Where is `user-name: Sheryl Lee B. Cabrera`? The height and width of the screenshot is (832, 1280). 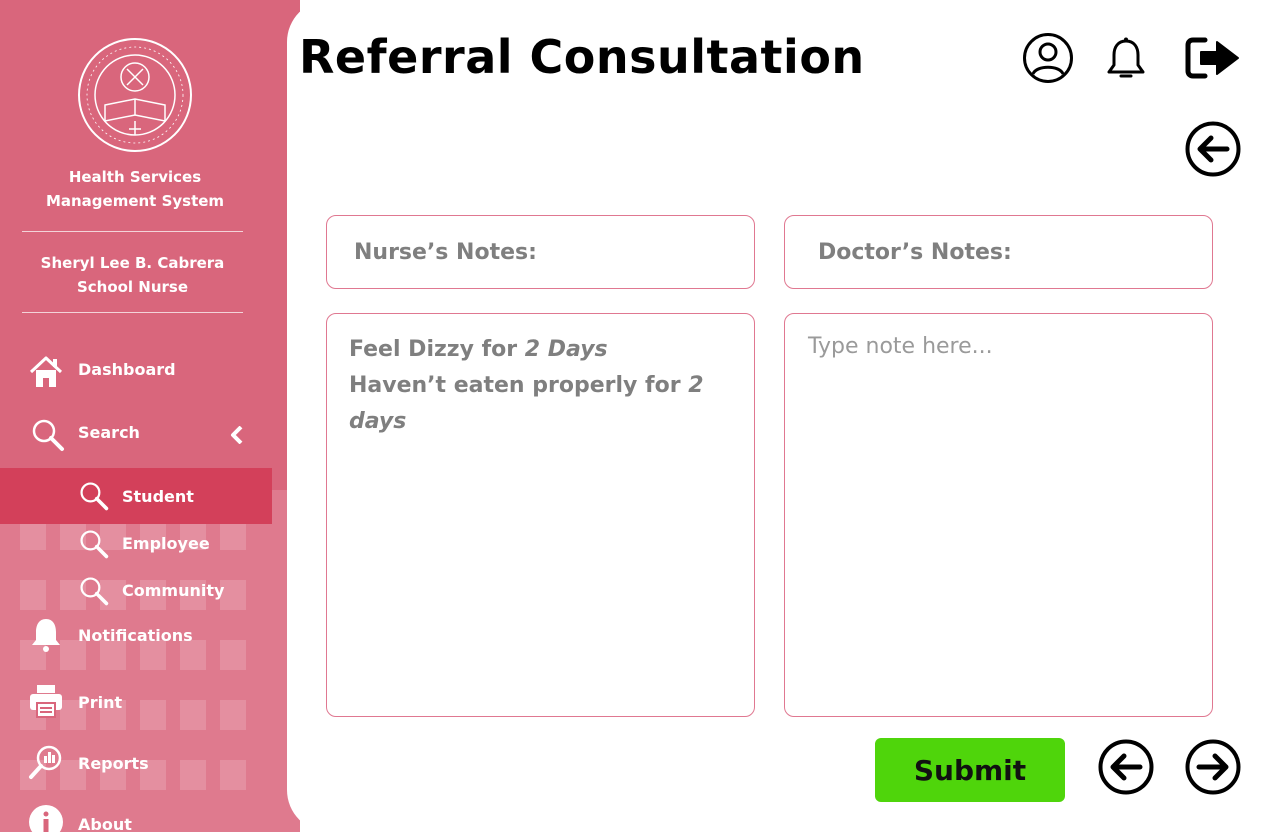
user-name: Sheryl Lee B. Cabrera is located at coordinates (132, 263).